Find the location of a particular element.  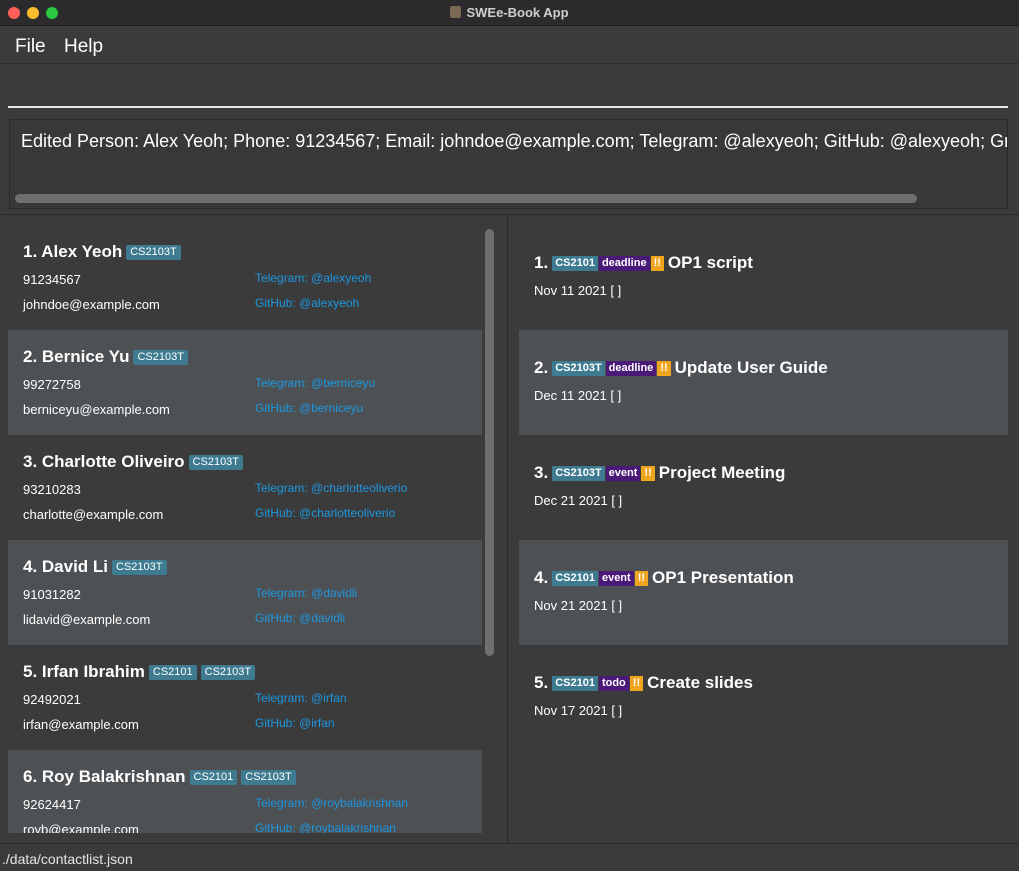

task-badges: CS2101 todo!! is located at coordinates (598, 681).